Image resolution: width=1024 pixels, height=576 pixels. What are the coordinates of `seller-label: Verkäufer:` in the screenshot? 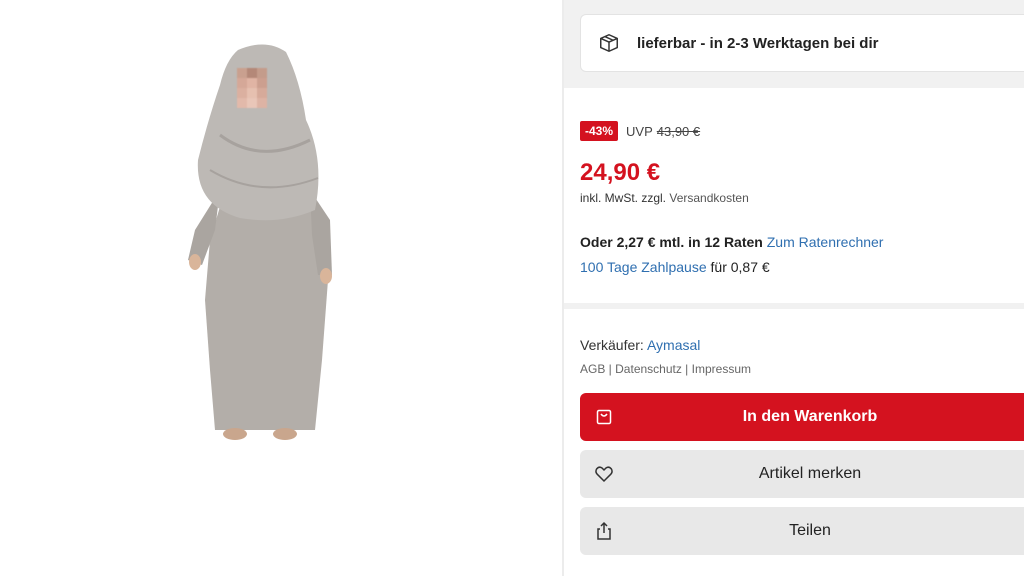 It's located at (612, 345).